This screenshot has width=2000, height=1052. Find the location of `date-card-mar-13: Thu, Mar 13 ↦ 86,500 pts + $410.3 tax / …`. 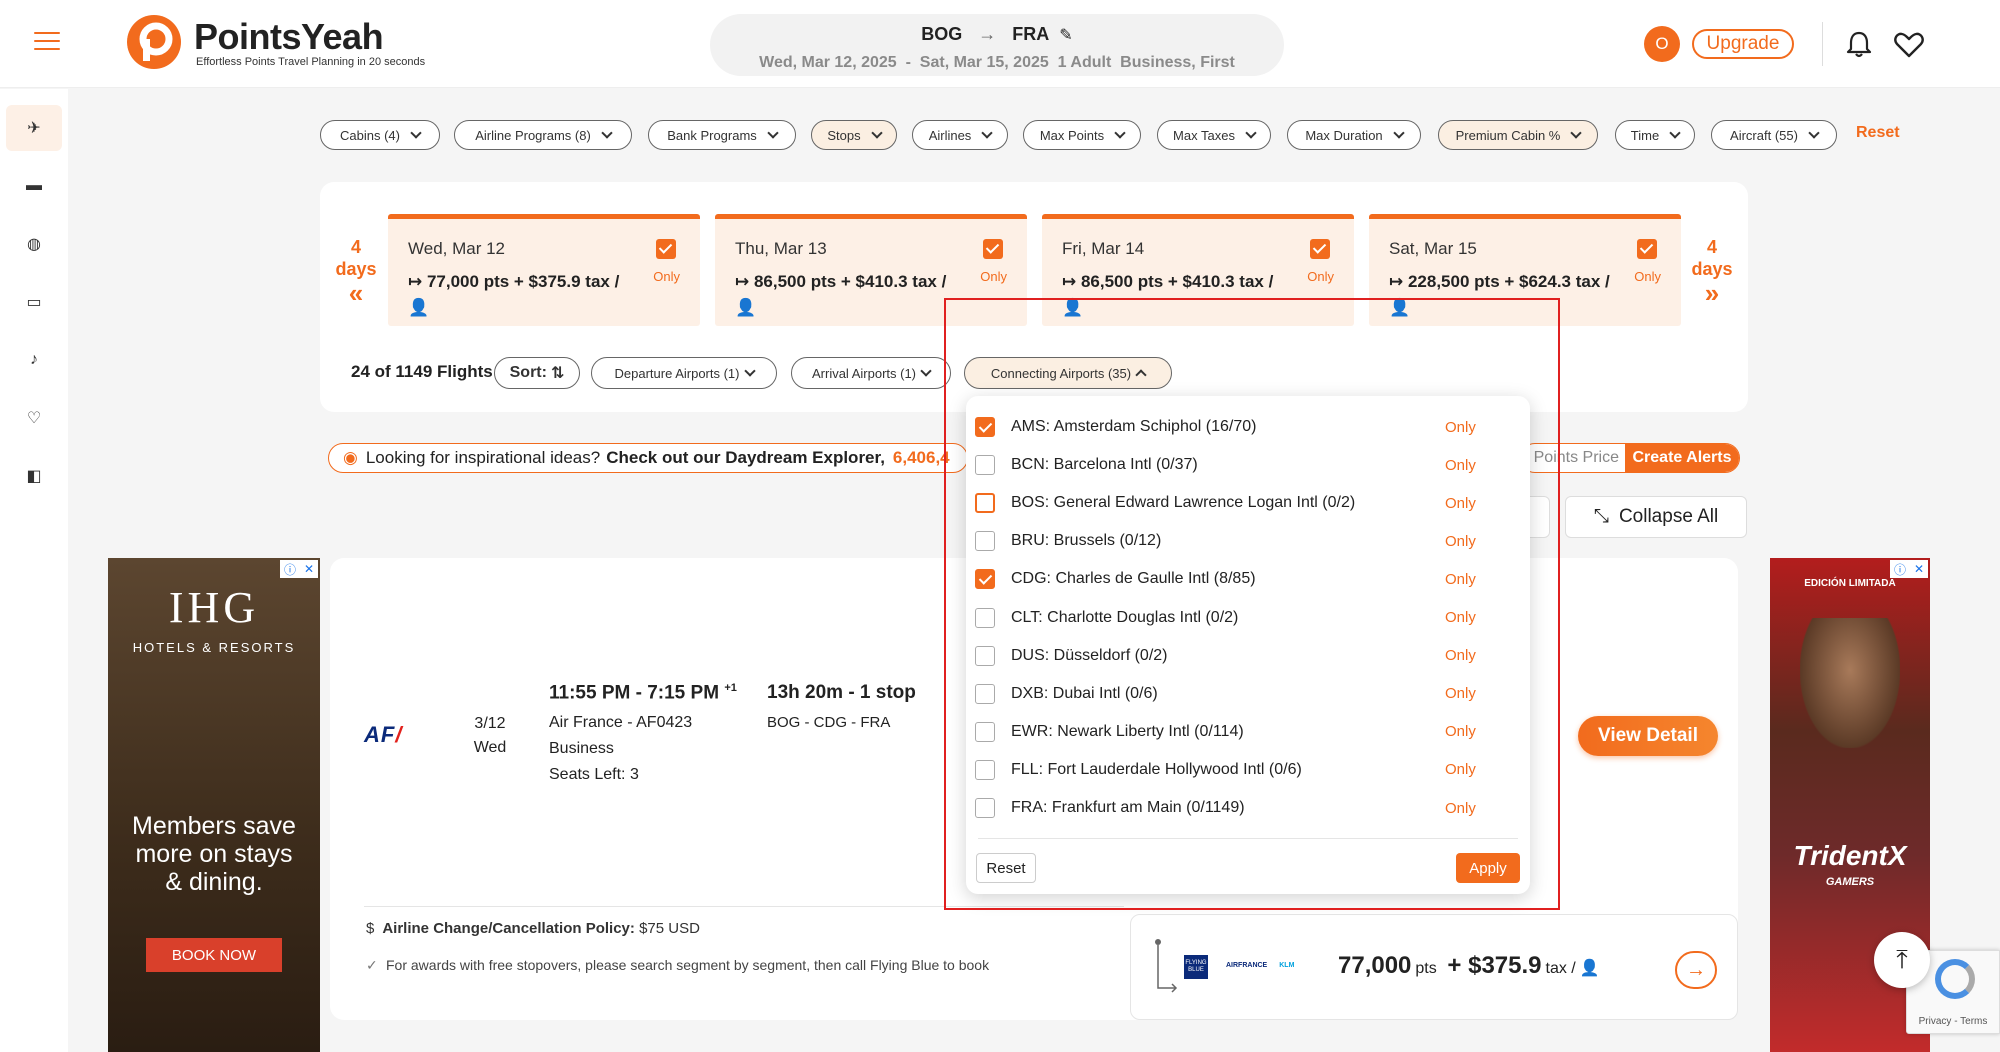

date-card-mar-13: Thu, Mar 13 ↦ 86,500 pts + $410.3 tax / … is located at coordinates (871, 270).